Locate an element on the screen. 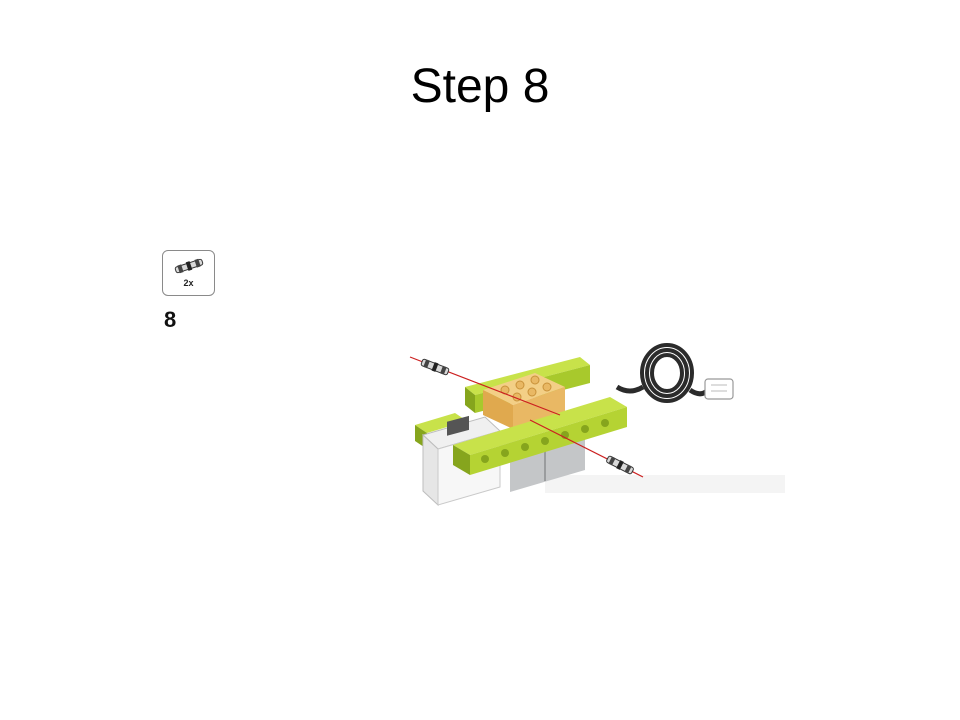  parts-quantity: 2x is located at coordinates (188, 283).